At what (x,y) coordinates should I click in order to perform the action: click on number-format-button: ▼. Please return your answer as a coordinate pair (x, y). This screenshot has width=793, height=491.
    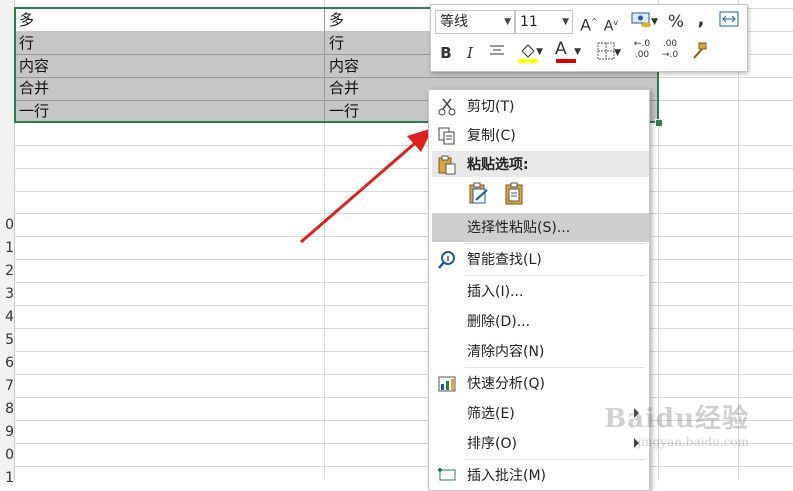
    Looking at the image, I should click on (642, 22).